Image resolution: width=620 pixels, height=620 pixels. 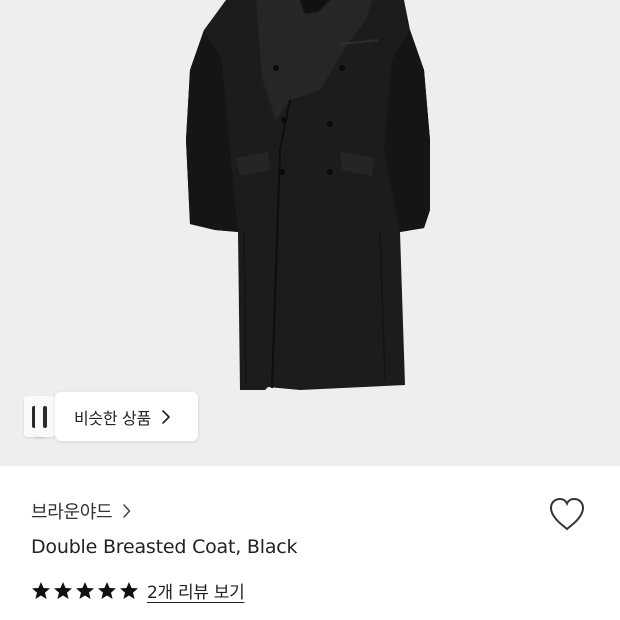 I want to click on heart-outline-icon, so click(x=567, y=514).